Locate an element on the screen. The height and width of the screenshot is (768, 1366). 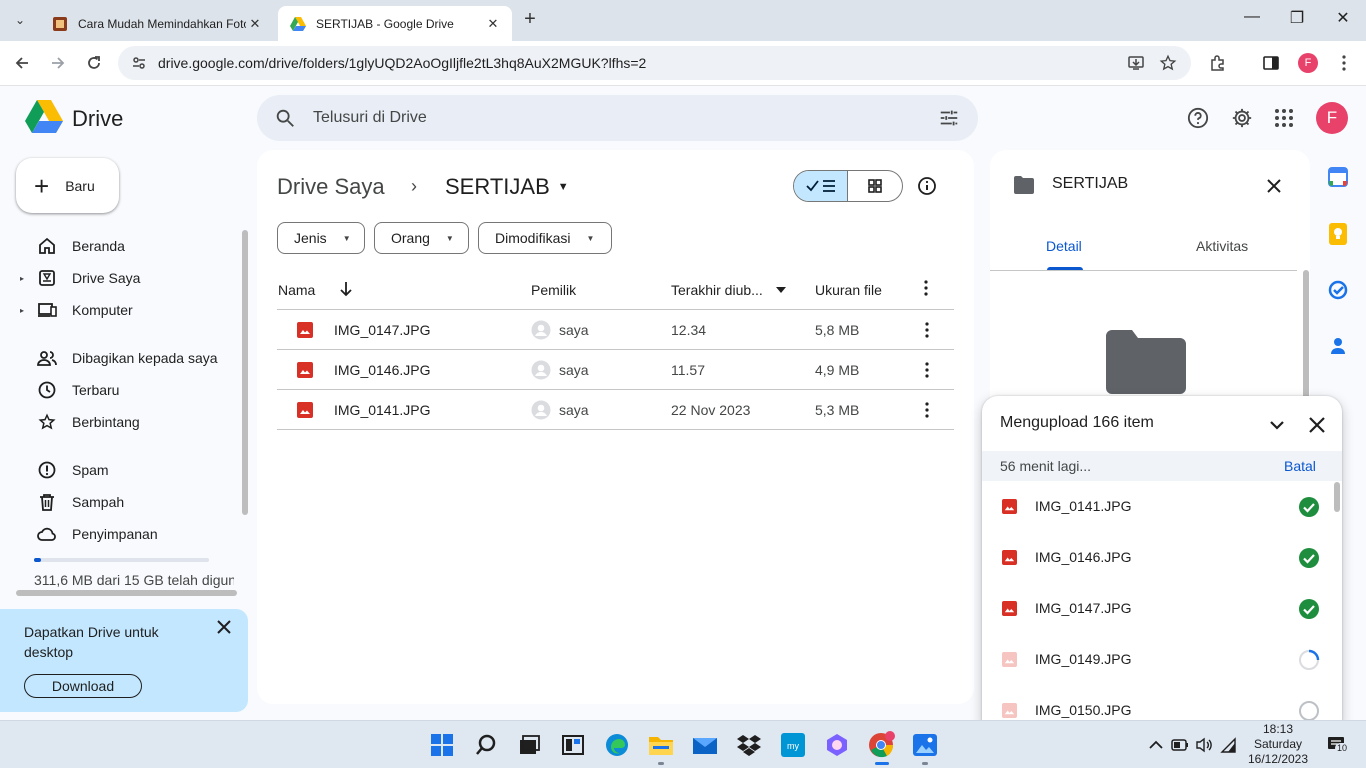
battery-icon is located at coordinates (1180, 745).